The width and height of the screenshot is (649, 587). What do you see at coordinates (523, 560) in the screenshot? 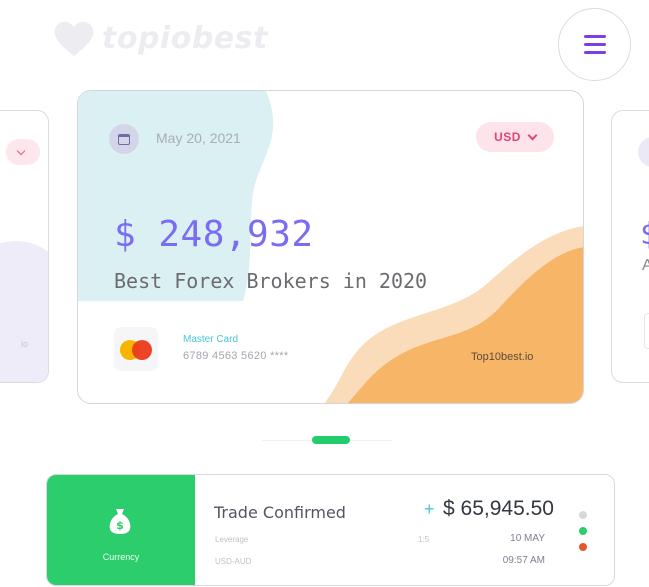
I see `trade-time: 09:57 AM` at bounding box center [523, 560].